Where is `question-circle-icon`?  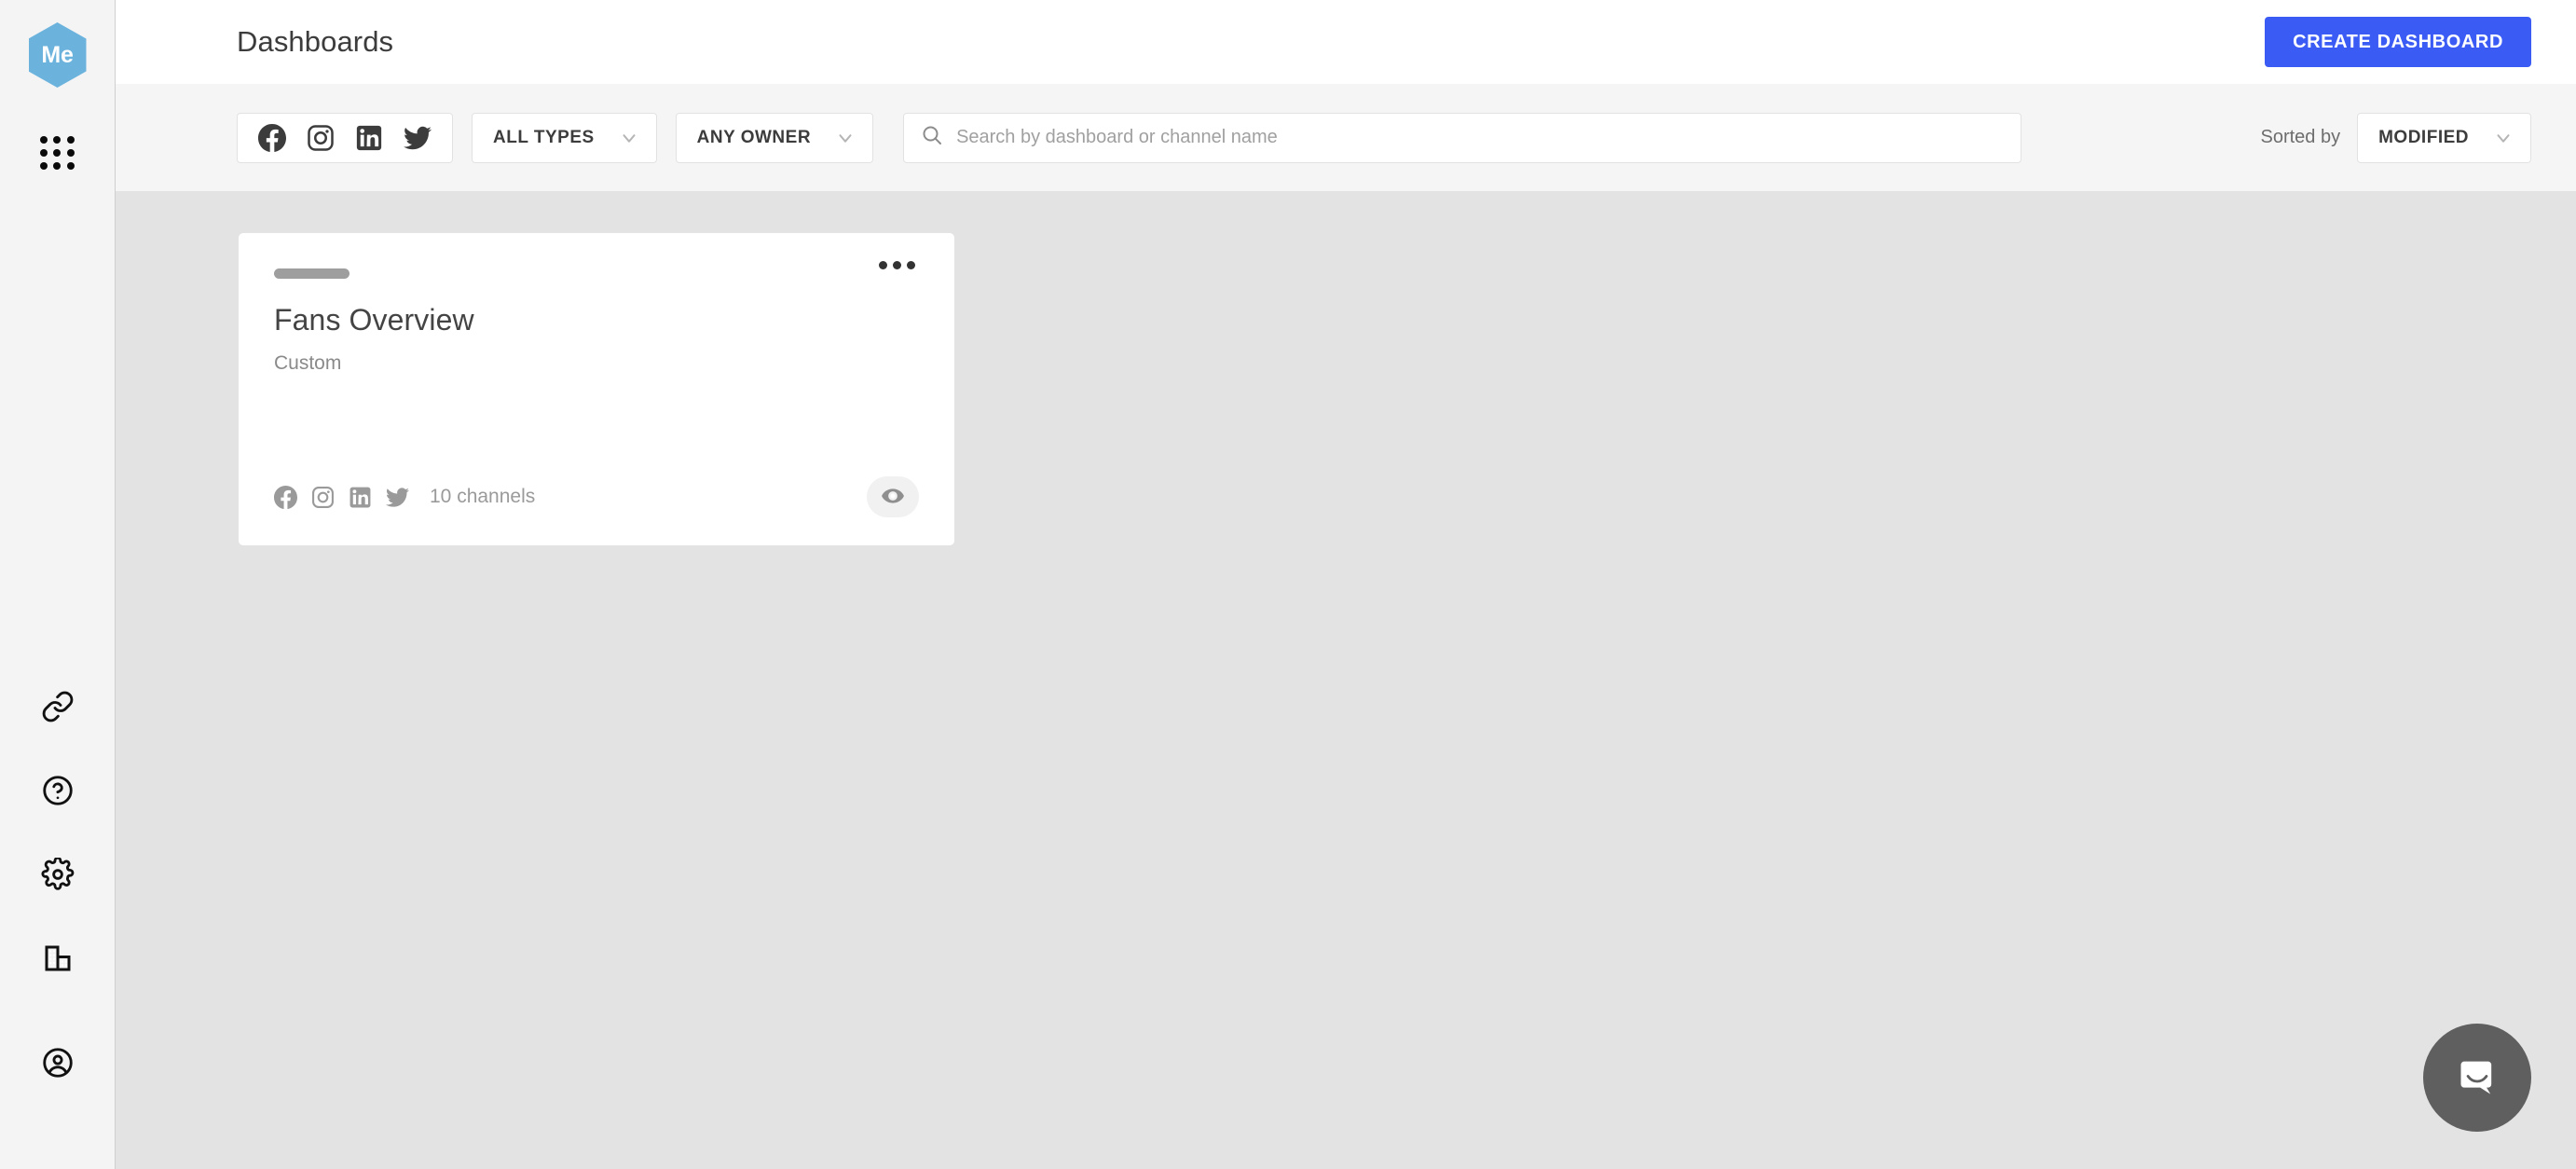 question-circle-icon is located at coordinates (58, 790).